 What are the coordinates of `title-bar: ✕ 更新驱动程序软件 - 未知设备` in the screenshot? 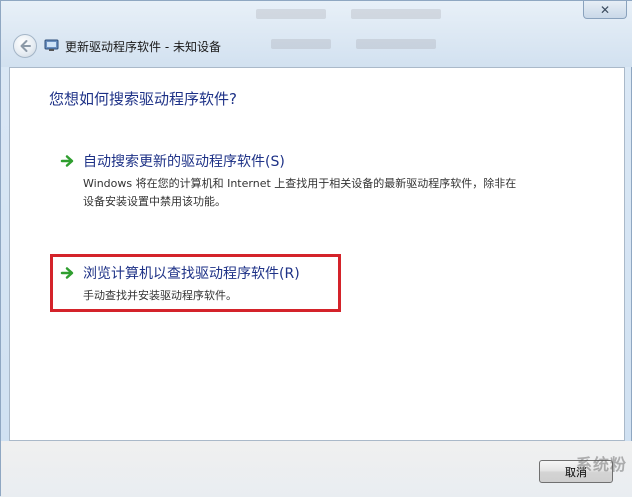 It's located at (316, 34).